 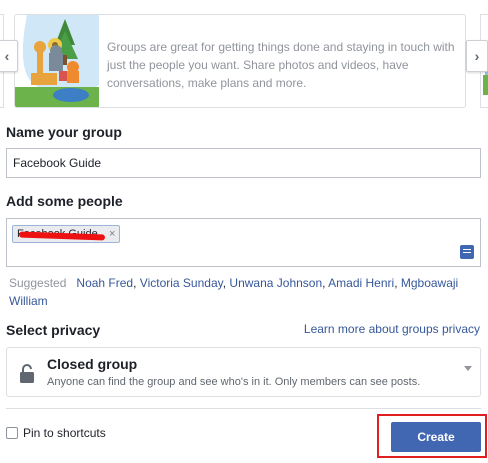 I want to click on divider, so click(x=243, y=408).